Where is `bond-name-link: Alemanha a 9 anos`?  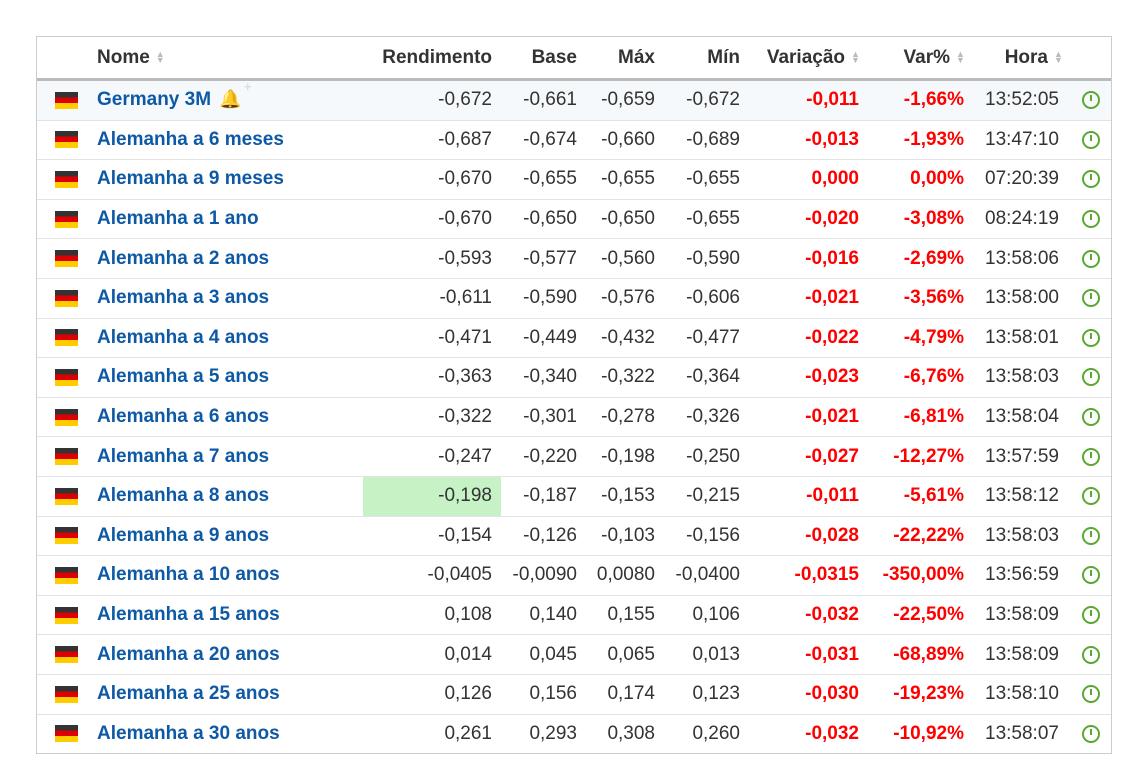
bond-name-link: Alemanha a 9 anos is located at coordinates (183, 535).